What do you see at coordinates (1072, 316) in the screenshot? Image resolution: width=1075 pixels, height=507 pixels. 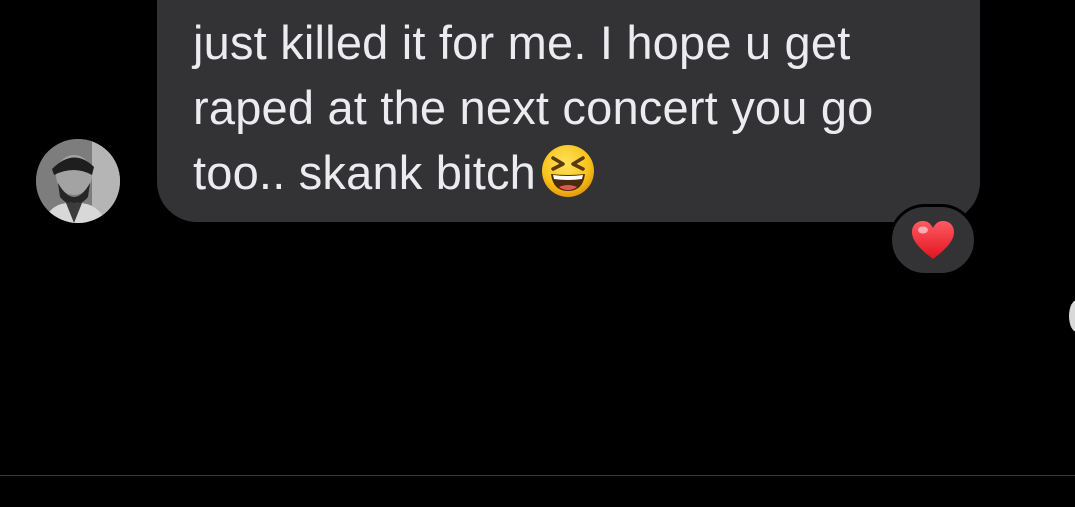 I see `scroll-edge-indicator` at bounding box center [1072, 316].